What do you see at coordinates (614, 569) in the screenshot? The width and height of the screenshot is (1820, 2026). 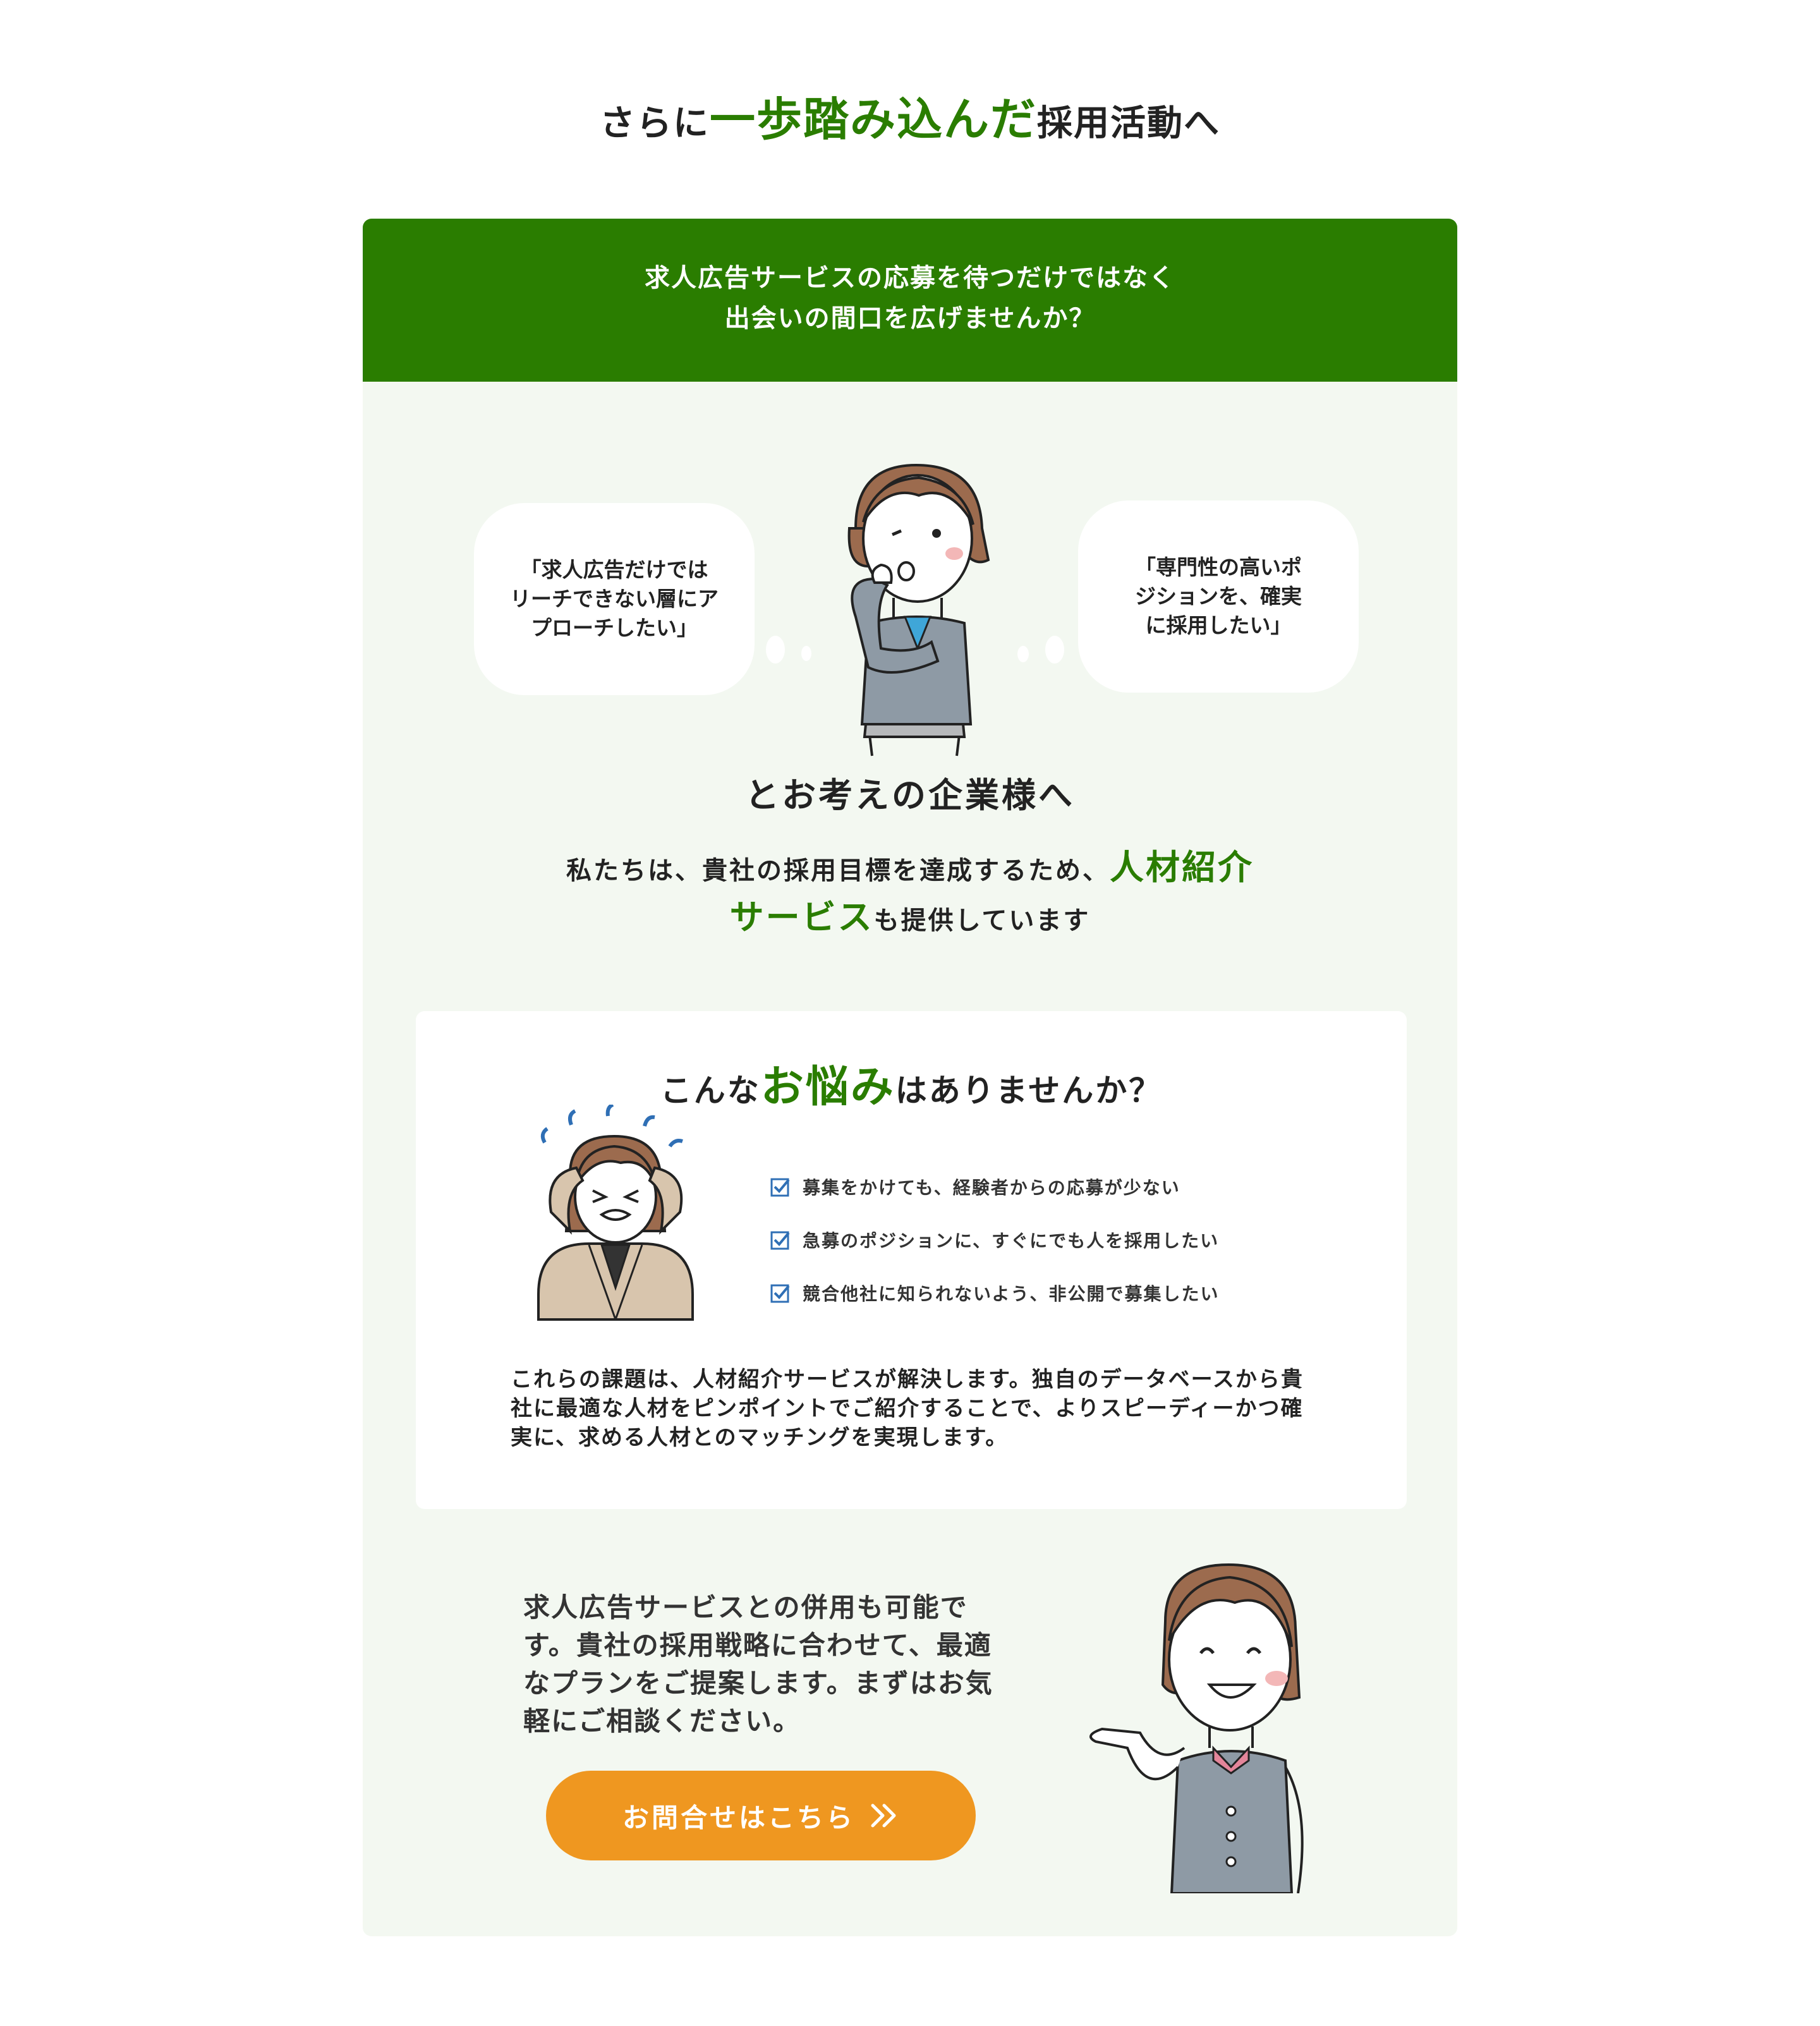 I see `bubble-left-line1: 「求人広告だけでは` at bounding box center [614, 569].